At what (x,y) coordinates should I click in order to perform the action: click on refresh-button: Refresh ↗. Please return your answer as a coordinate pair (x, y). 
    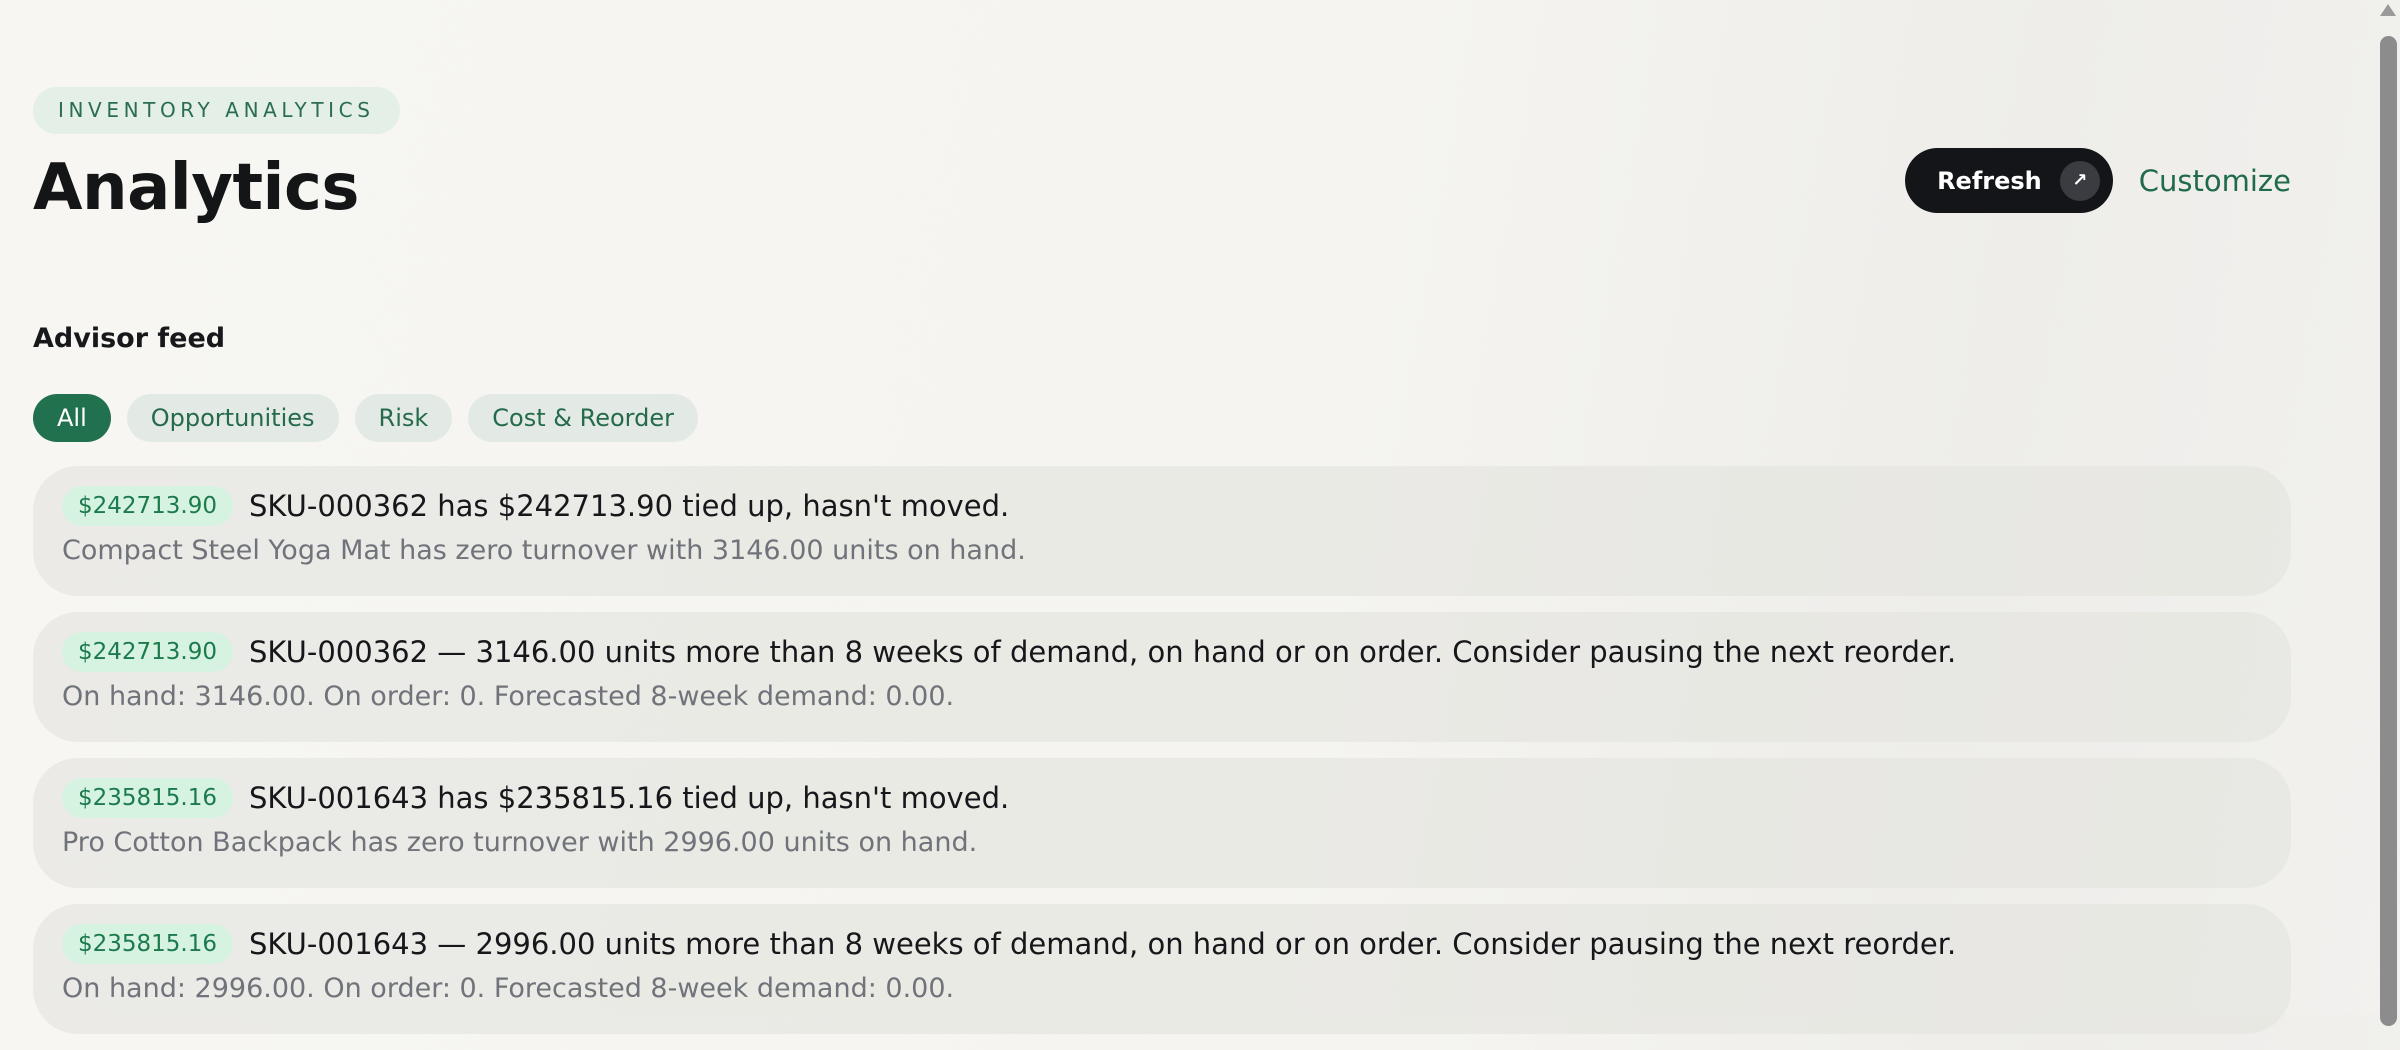
    Looking at the image, I should click on (2009, 180).